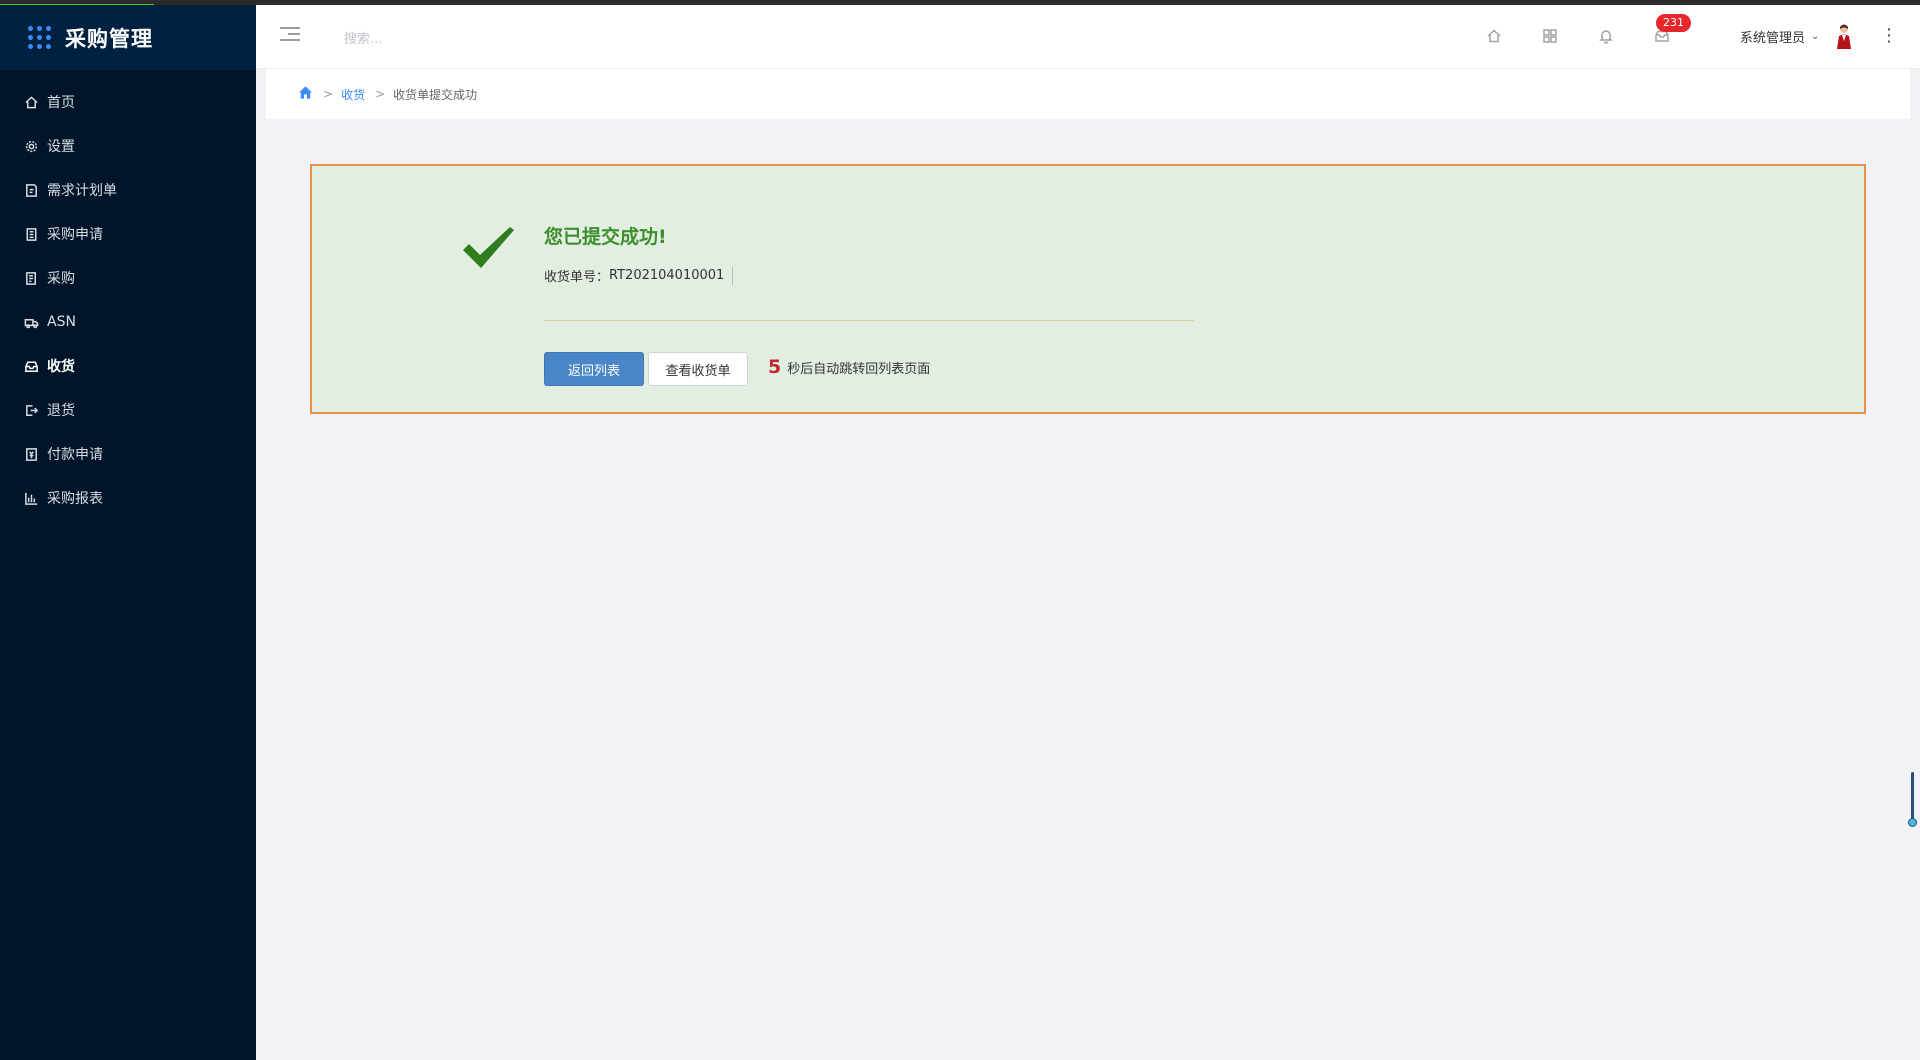  I want to click on sidebar-item-purchase: 采购, so click(128, 278).